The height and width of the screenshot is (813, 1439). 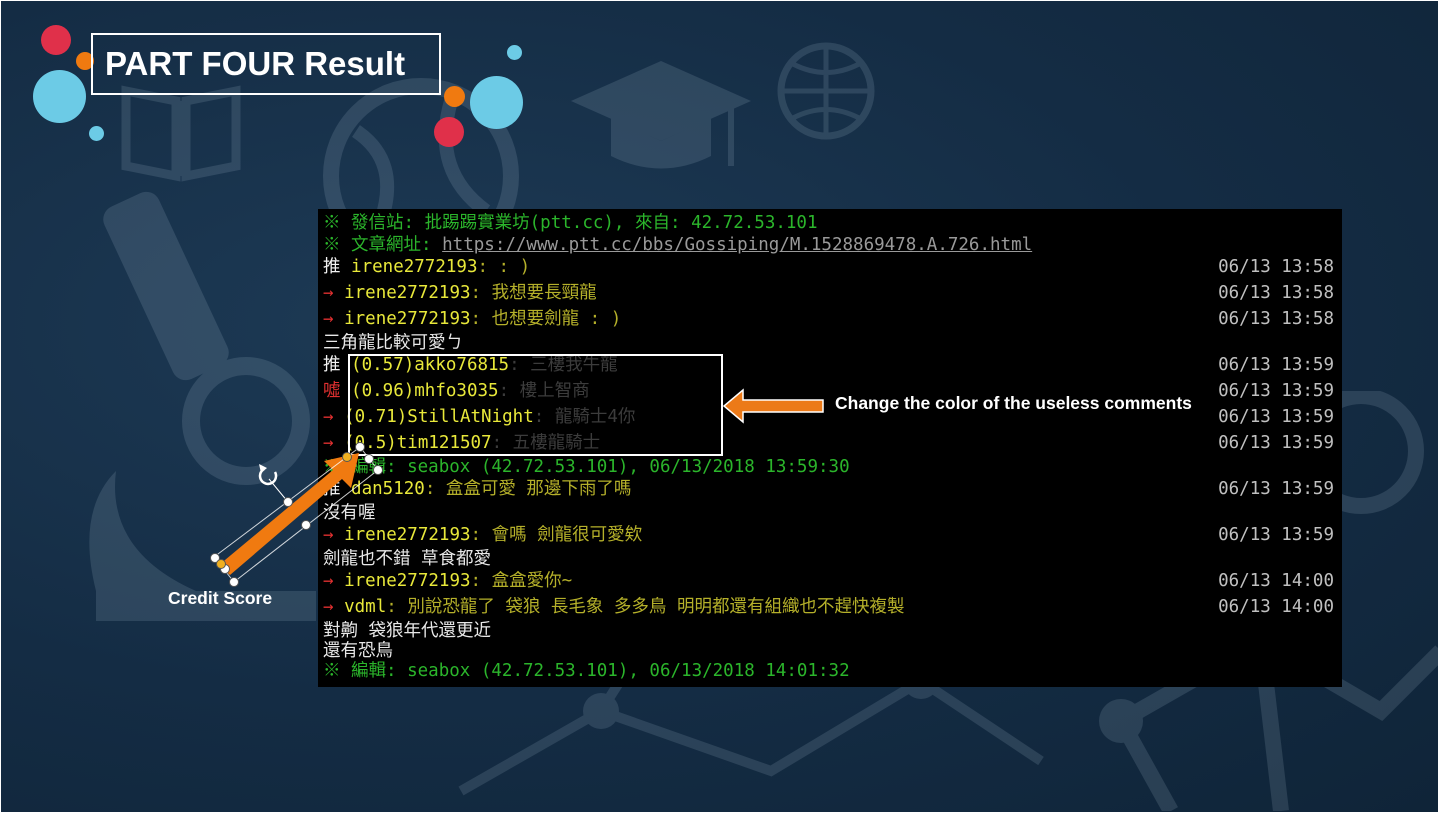 I want to click on credit-score-label: Credit Score, so click(x=220, y=598).